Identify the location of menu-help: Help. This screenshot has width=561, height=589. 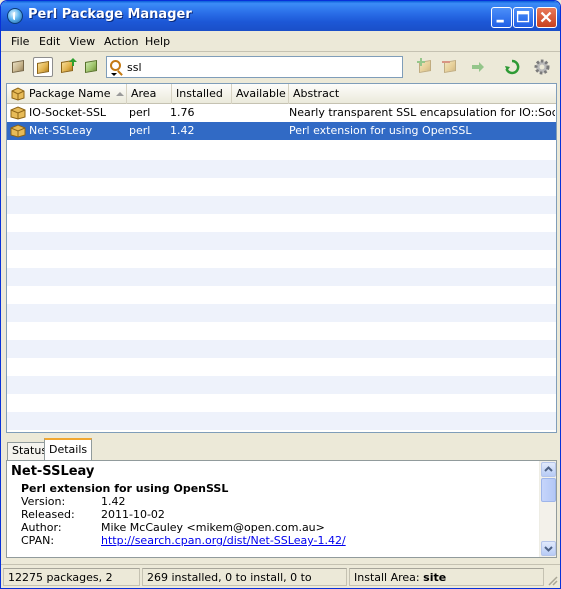
(157, 41).